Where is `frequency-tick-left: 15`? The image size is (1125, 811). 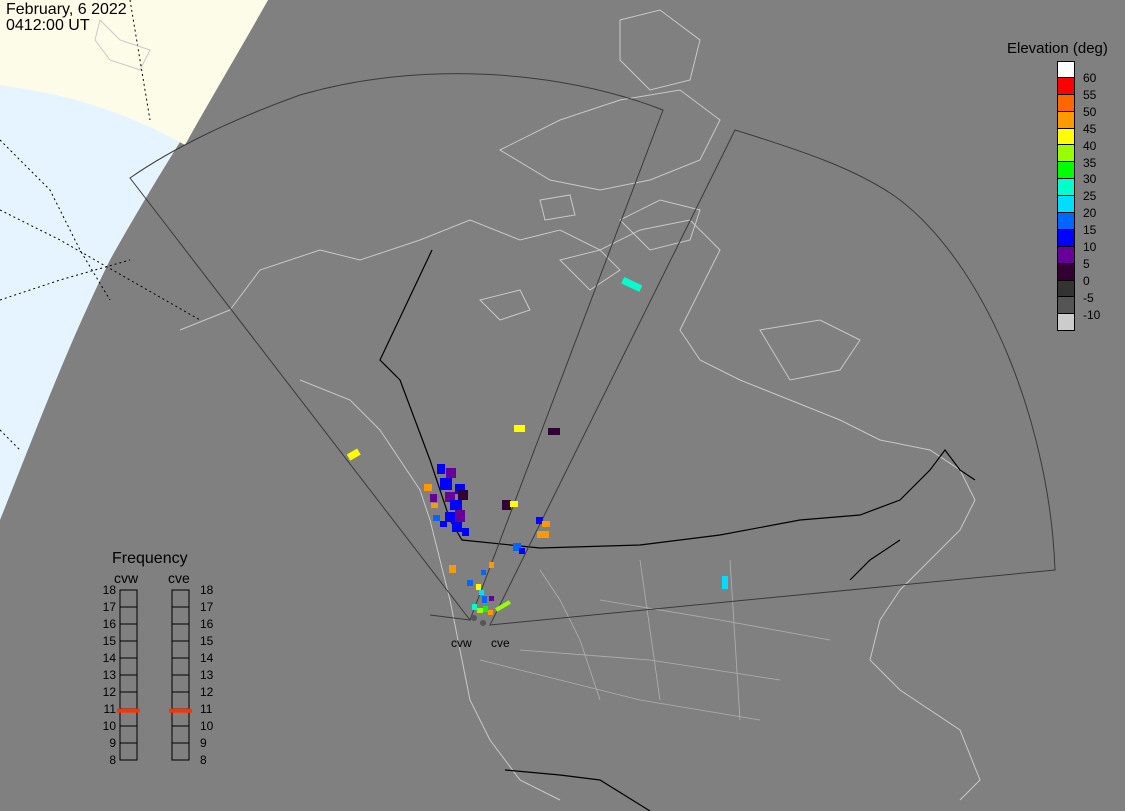
frequency-tick-left: 15 is located at coordinates (109, 641).